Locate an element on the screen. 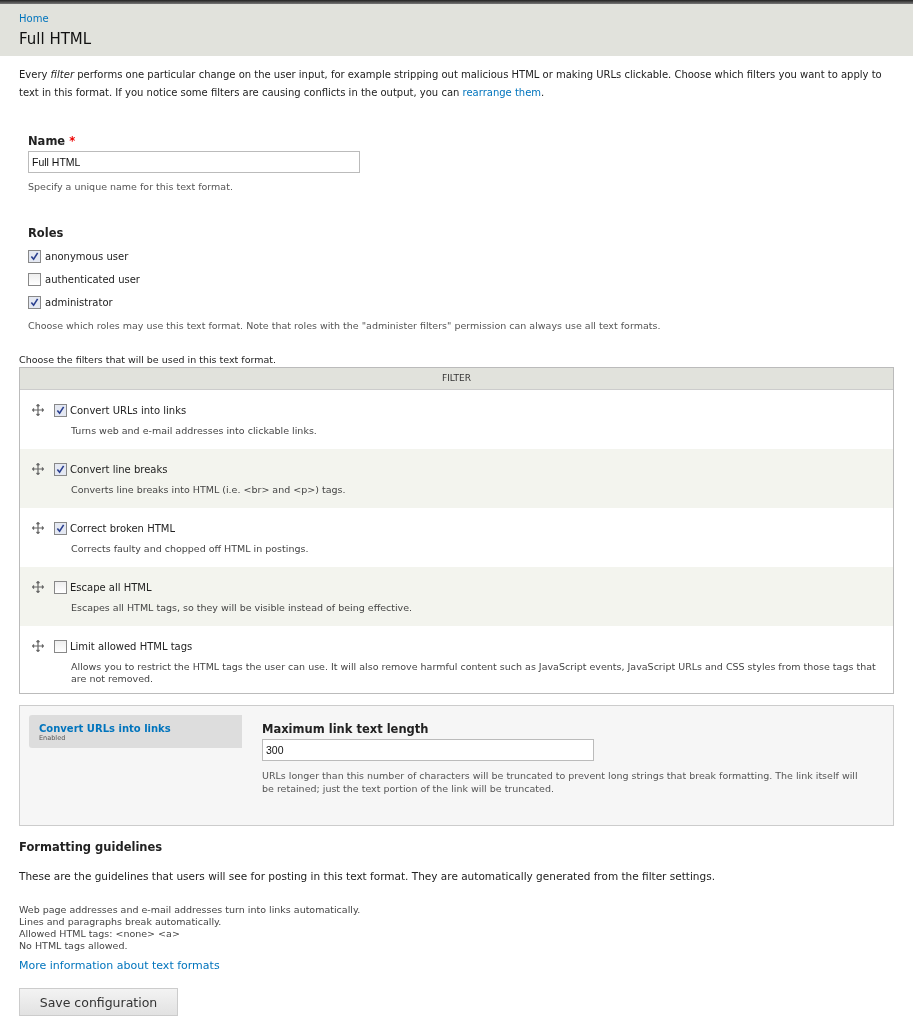 The width and height of the screenshot is (913, 1024). guideline-tip: Lines and paragraphs break automatically. is located at coordinates (121, 922).